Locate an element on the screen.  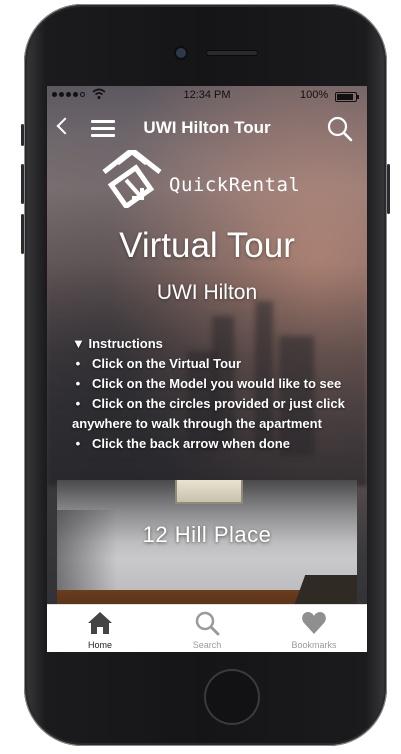
tab-home: Home is located at coordinates (100, 628).